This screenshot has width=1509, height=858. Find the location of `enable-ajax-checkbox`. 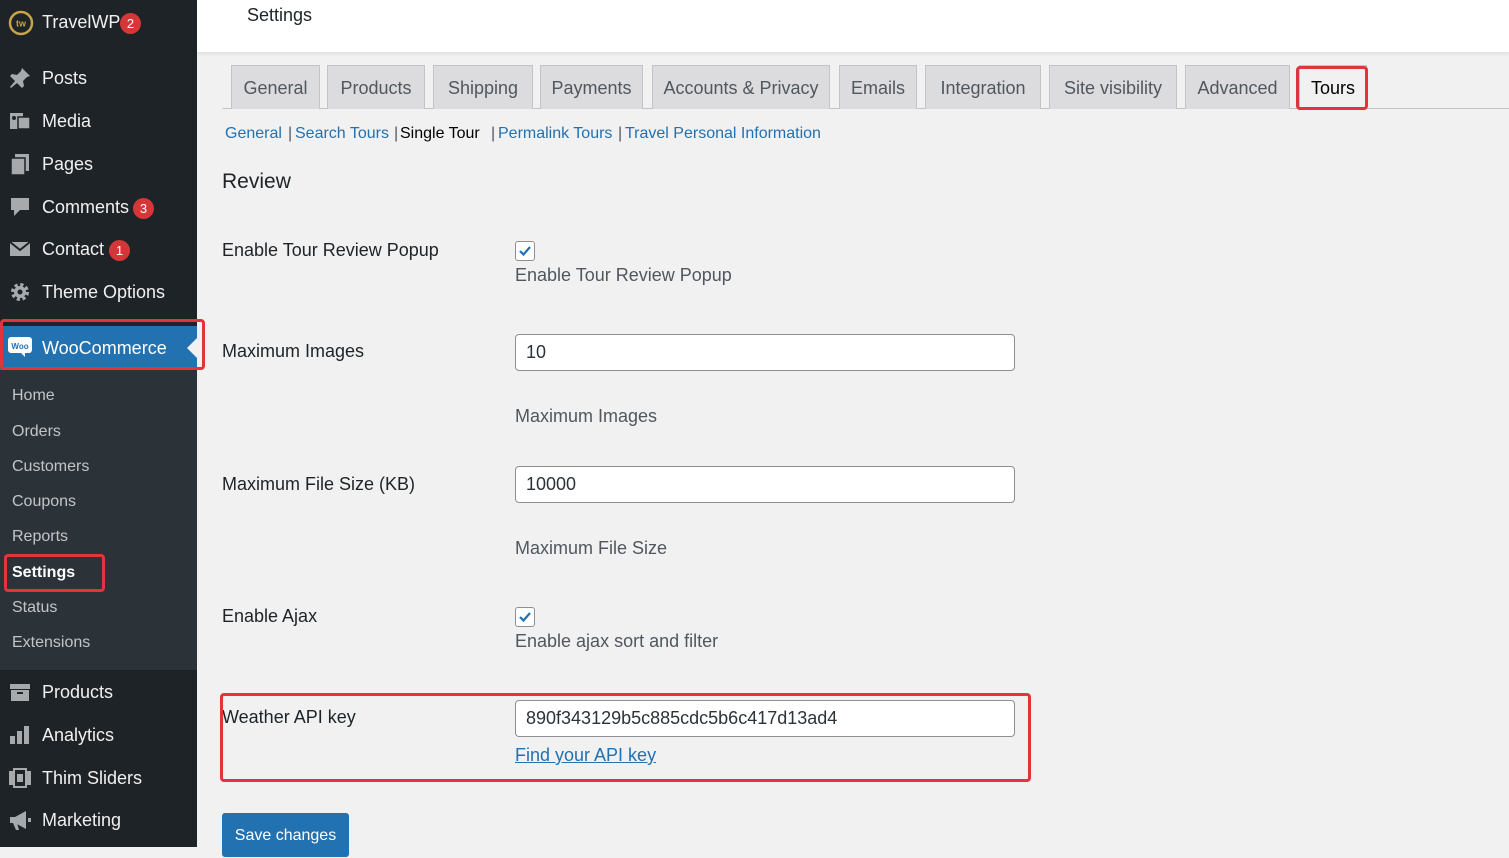

enable-ajax-checkbox is located at coordinates (525, 617).